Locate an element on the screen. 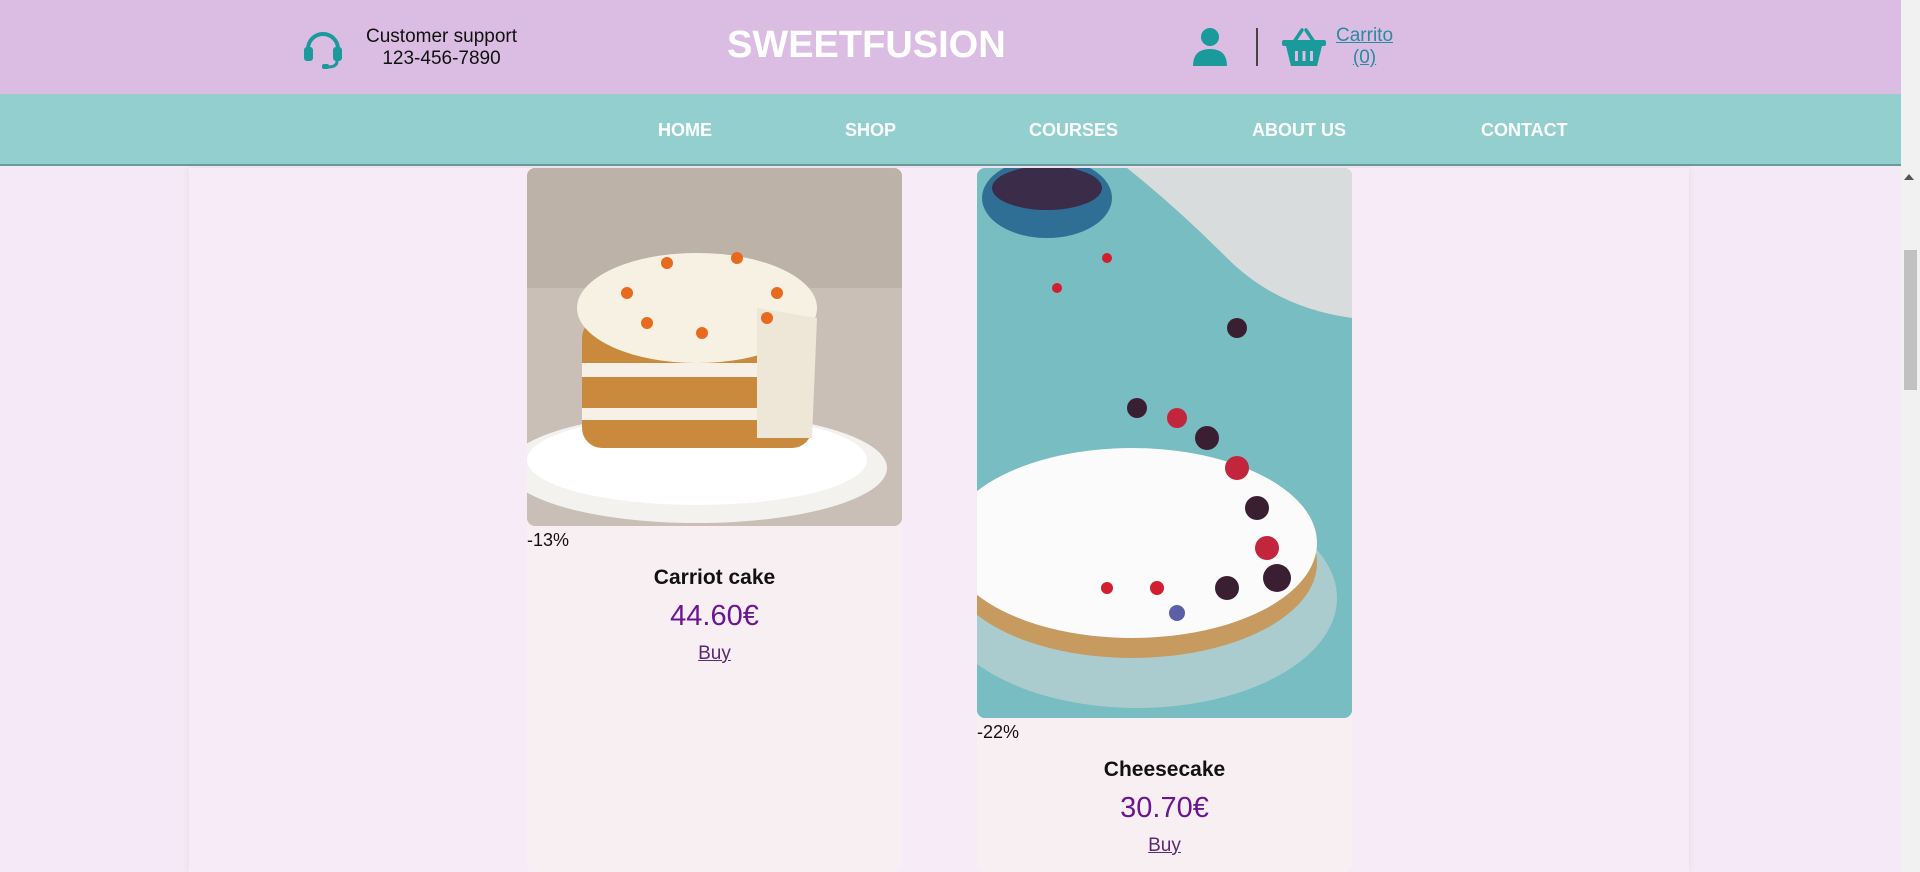 This screenshot has height=872, width=1920. support-phone: 123-456-7890 is located at coordinates (441, 58).